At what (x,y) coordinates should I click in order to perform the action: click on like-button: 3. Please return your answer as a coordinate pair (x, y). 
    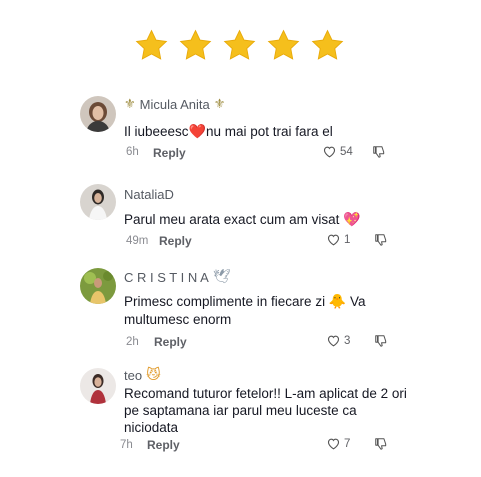
    Looking at the image, I should click on (338, 340).